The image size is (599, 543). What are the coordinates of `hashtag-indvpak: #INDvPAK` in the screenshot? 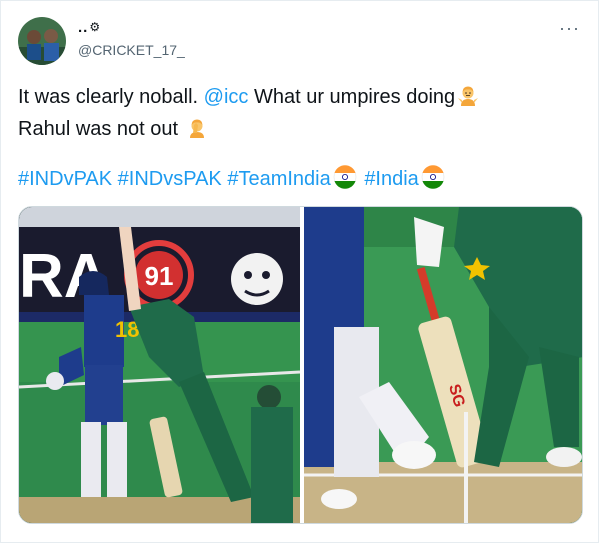 It's located at (65, 179).